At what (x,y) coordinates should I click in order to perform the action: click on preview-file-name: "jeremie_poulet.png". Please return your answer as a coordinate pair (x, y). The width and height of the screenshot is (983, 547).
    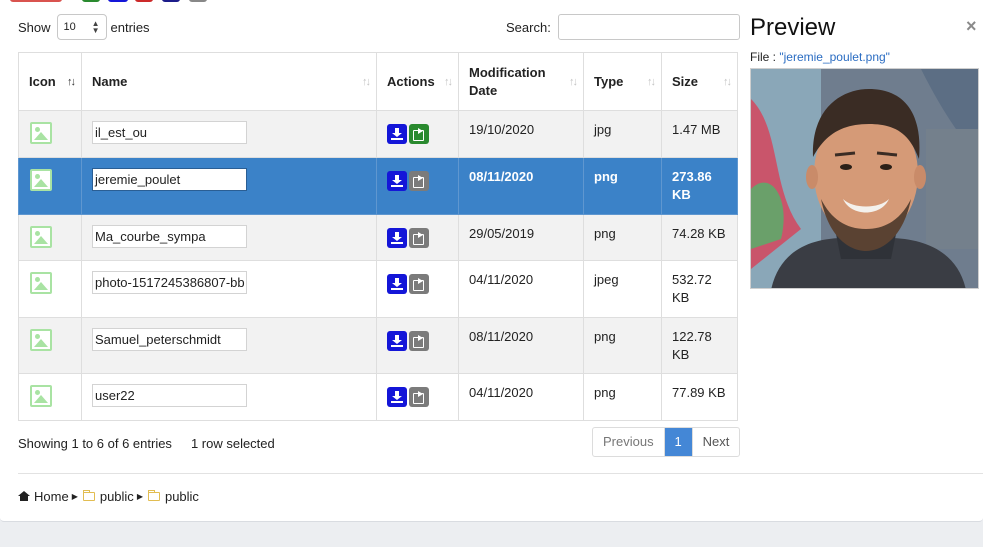
    Looking at the image, I should click on (834, 57).